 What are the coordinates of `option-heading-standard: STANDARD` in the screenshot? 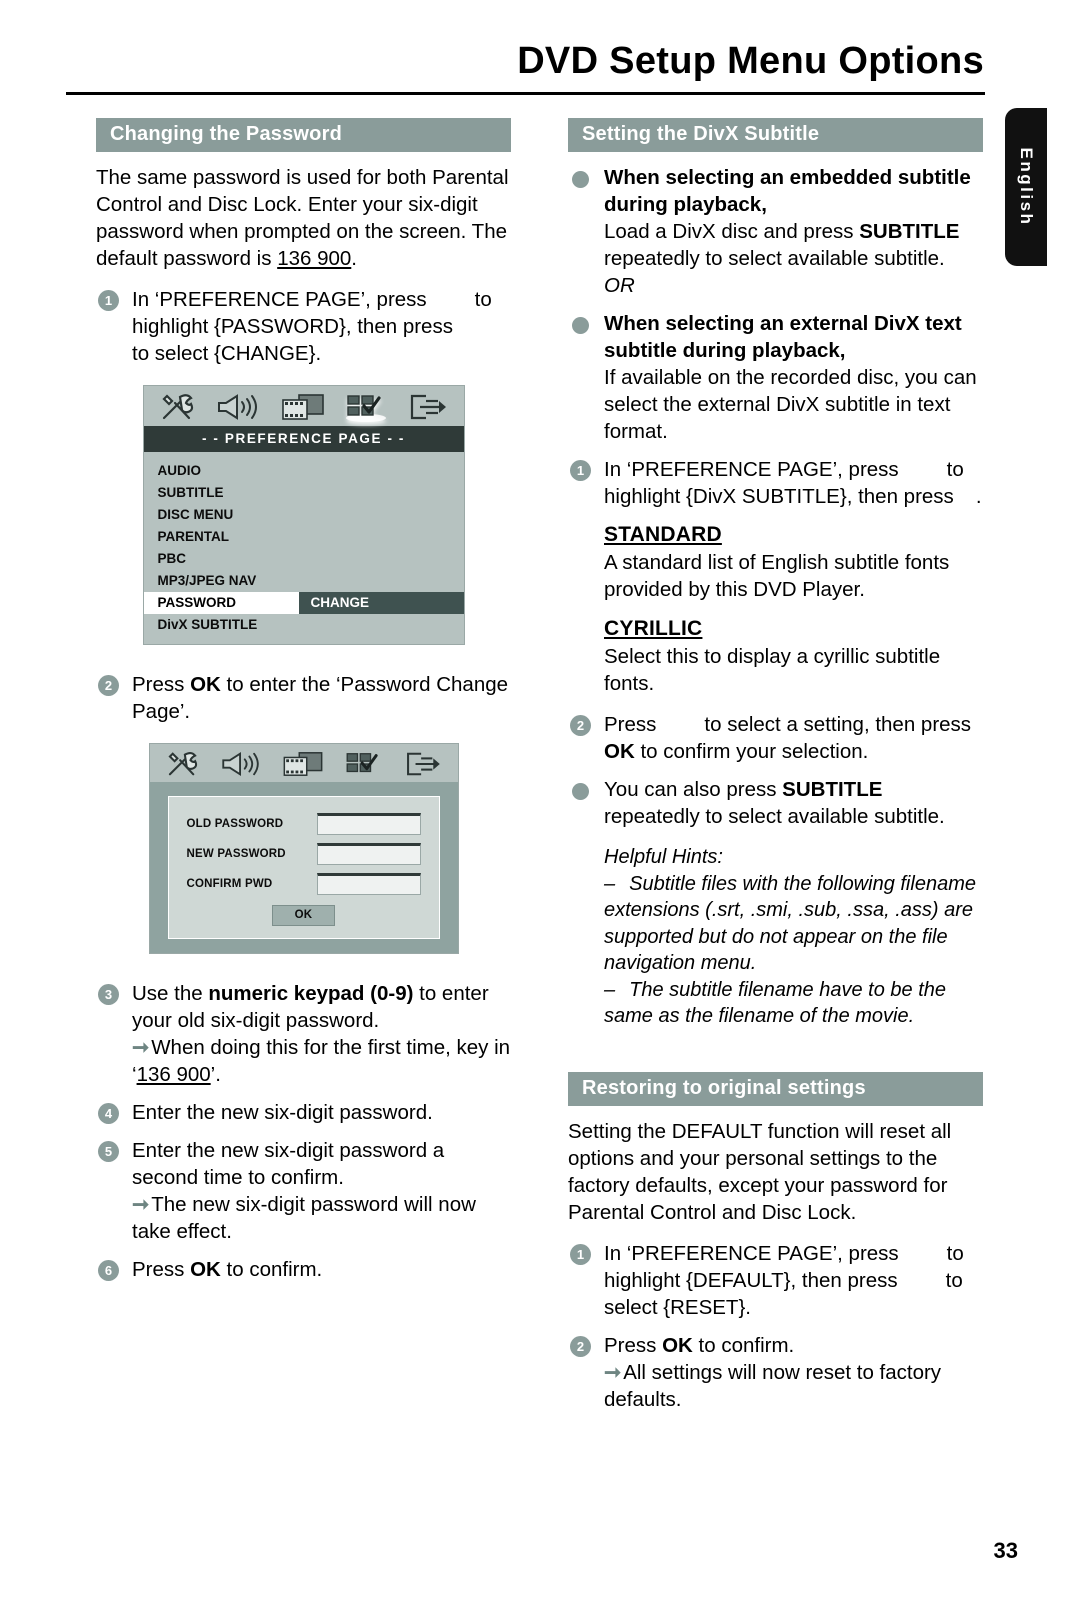 It's located at (663, 534).